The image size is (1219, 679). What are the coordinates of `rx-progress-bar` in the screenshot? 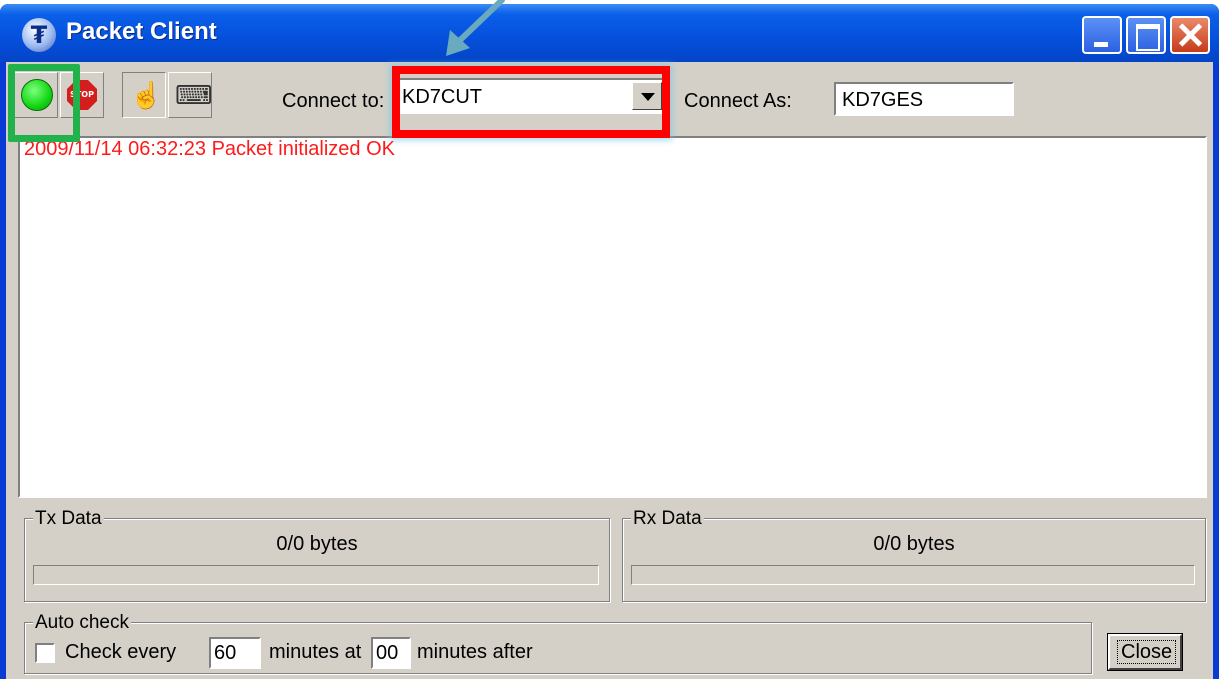 It's located at (913, 575).